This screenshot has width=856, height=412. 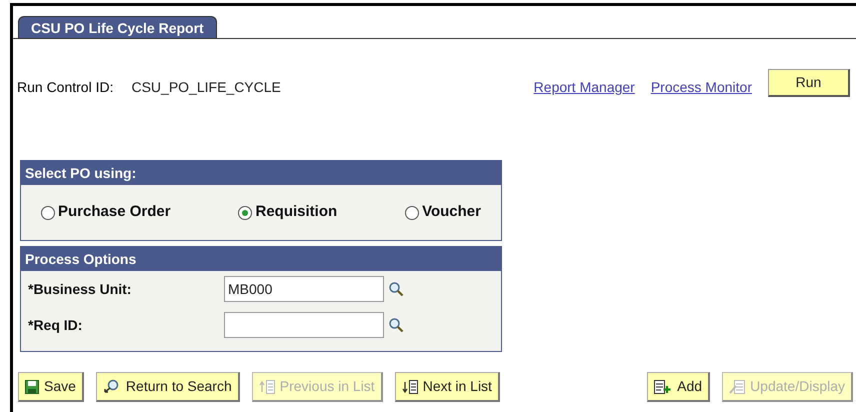 What do you see at coordinates (663, 387) in the screenshot?
I see `add-document-icon` at bounding box center [663, 387].